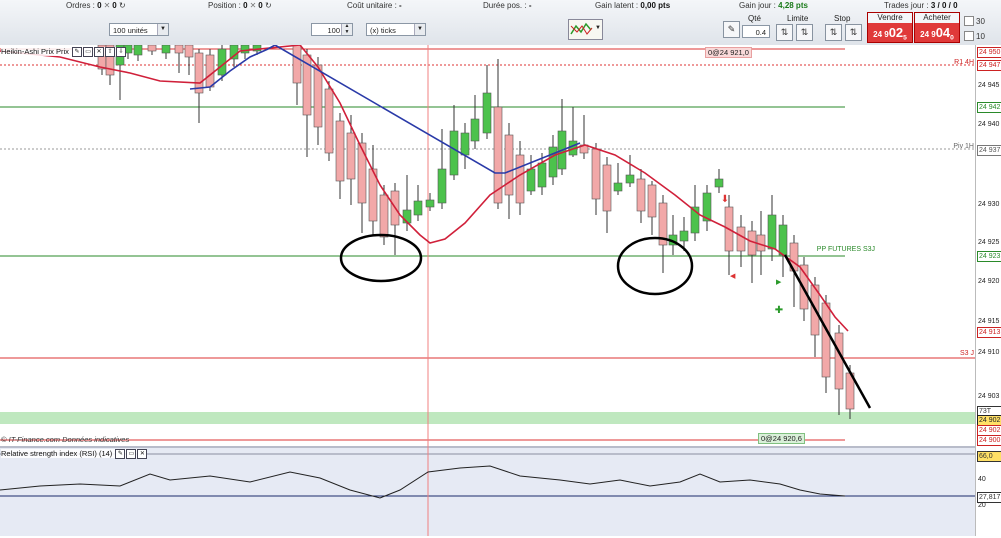 This screenshot has width=1001, height=538. I want to click on stop-buy-button: ⇅, so click(853, 32).